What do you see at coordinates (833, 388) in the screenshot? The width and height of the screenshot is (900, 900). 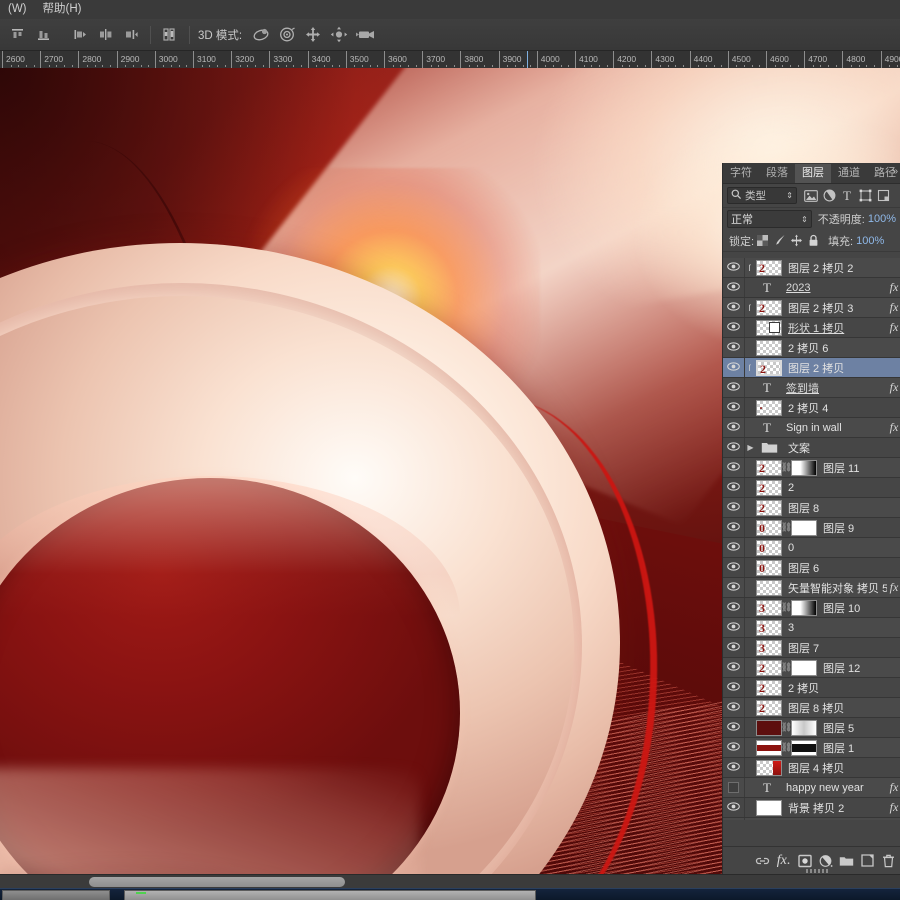 I see `layer-name: 签到墙` at bounding box center [833, 388].